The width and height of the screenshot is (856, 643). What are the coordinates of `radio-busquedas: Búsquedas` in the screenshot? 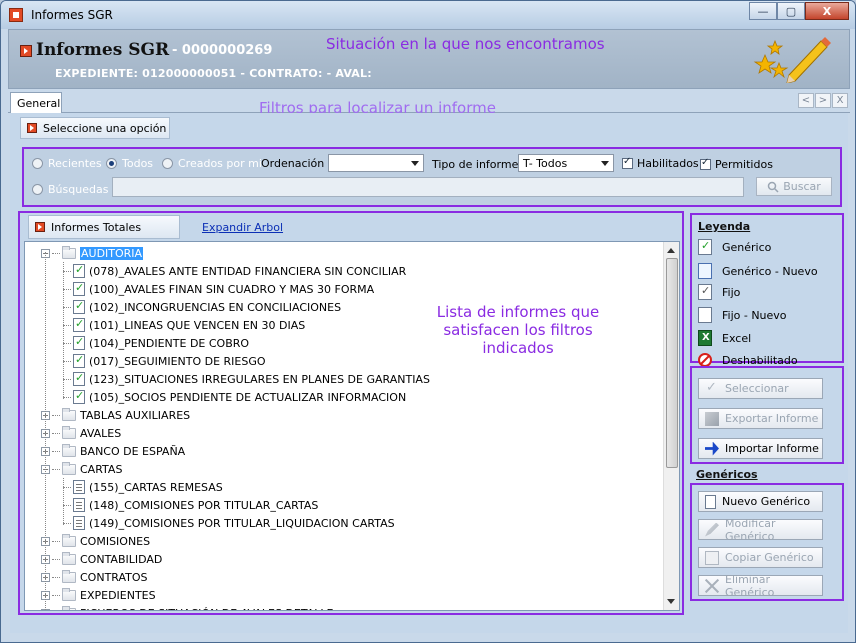 It's located at (70, 189).